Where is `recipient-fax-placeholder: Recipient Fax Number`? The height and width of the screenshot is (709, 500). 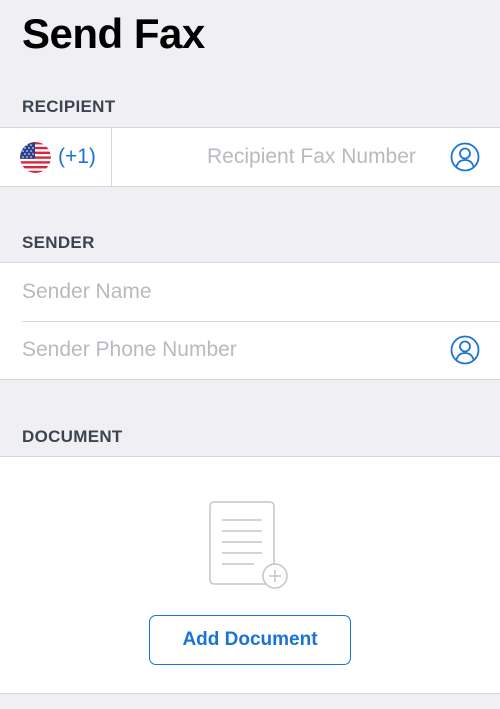 recipient-fax-placeholder: Recipient Fax Number is located at coordinates (311, 156).